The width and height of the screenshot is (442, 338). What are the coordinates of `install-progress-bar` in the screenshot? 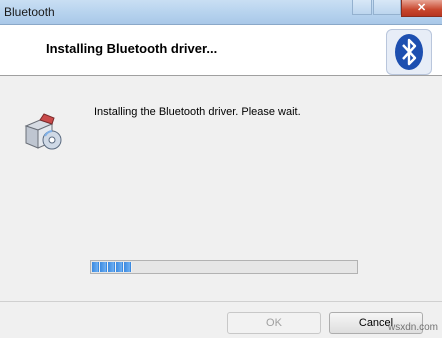 It's located at (224, 267).